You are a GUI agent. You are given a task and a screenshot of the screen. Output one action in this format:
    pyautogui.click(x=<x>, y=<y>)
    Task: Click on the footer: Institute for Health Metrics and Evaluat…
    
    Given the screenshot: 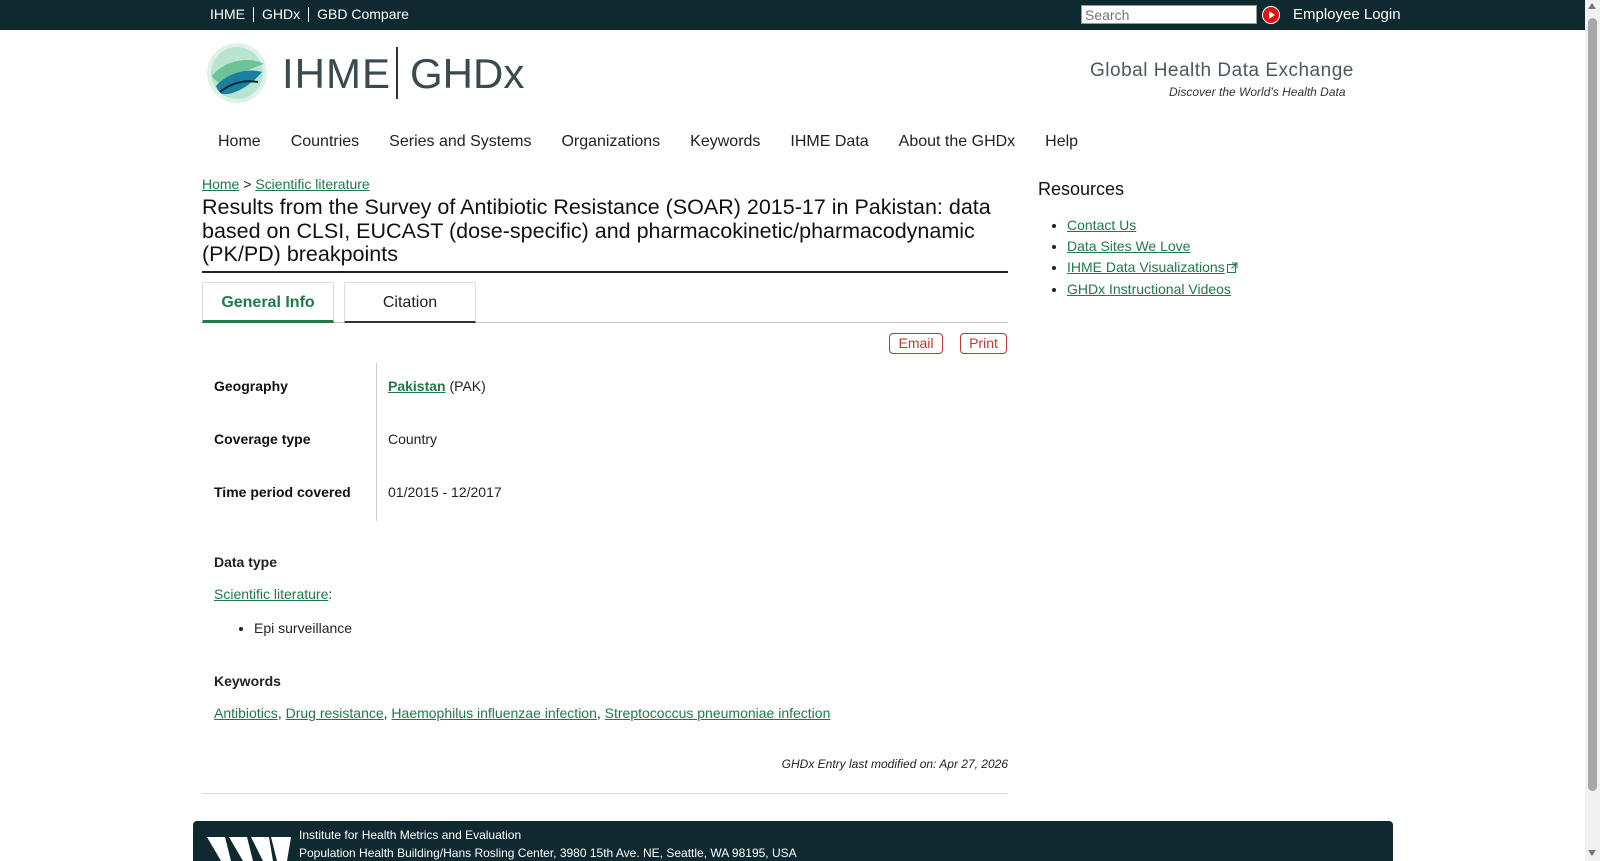 What is the action you would take?
    pyautogui.click(x=793, y=841)
    